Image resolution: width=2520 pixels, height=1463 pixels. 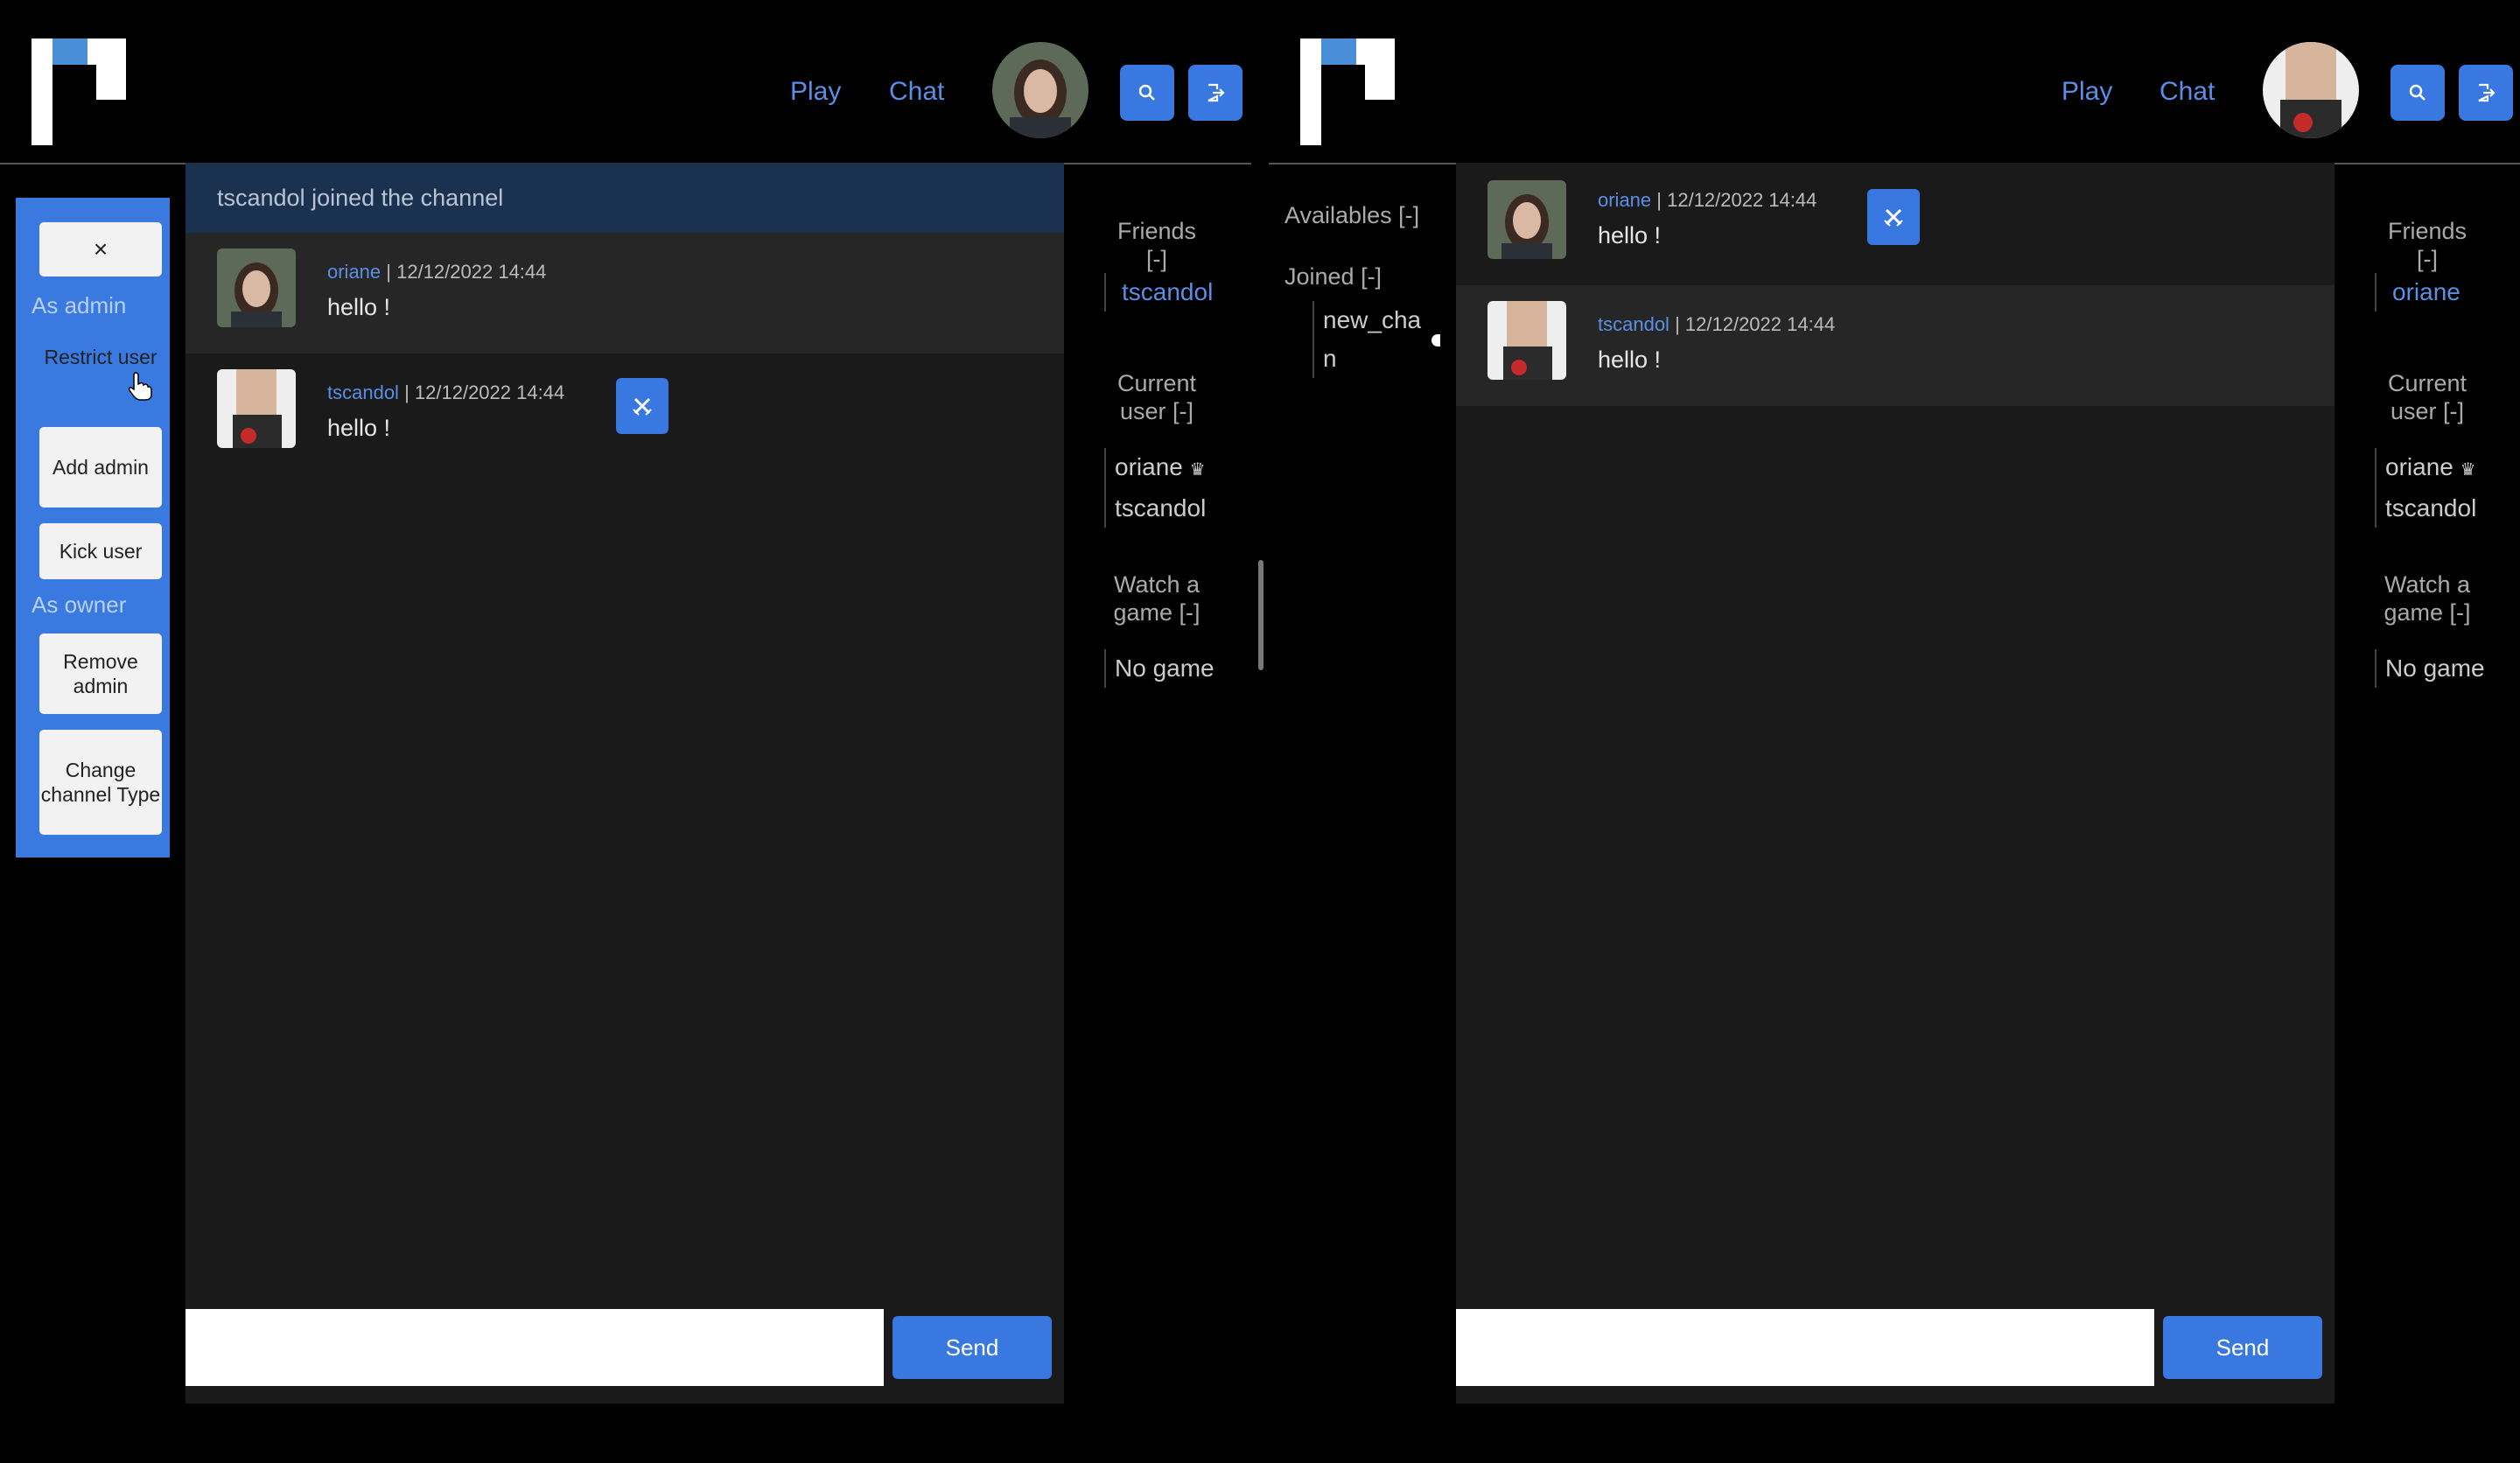 What do you see at coordinates (79, 605) in the screenshot?
I see `as-owner-heading: As owner` at bounding box center [79, 605].